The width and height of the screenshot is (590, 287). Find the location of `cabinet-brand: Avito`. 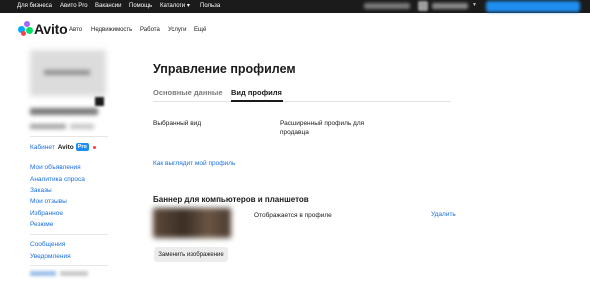

cabinet-brand: Avito is located at coordinates (65, 147).